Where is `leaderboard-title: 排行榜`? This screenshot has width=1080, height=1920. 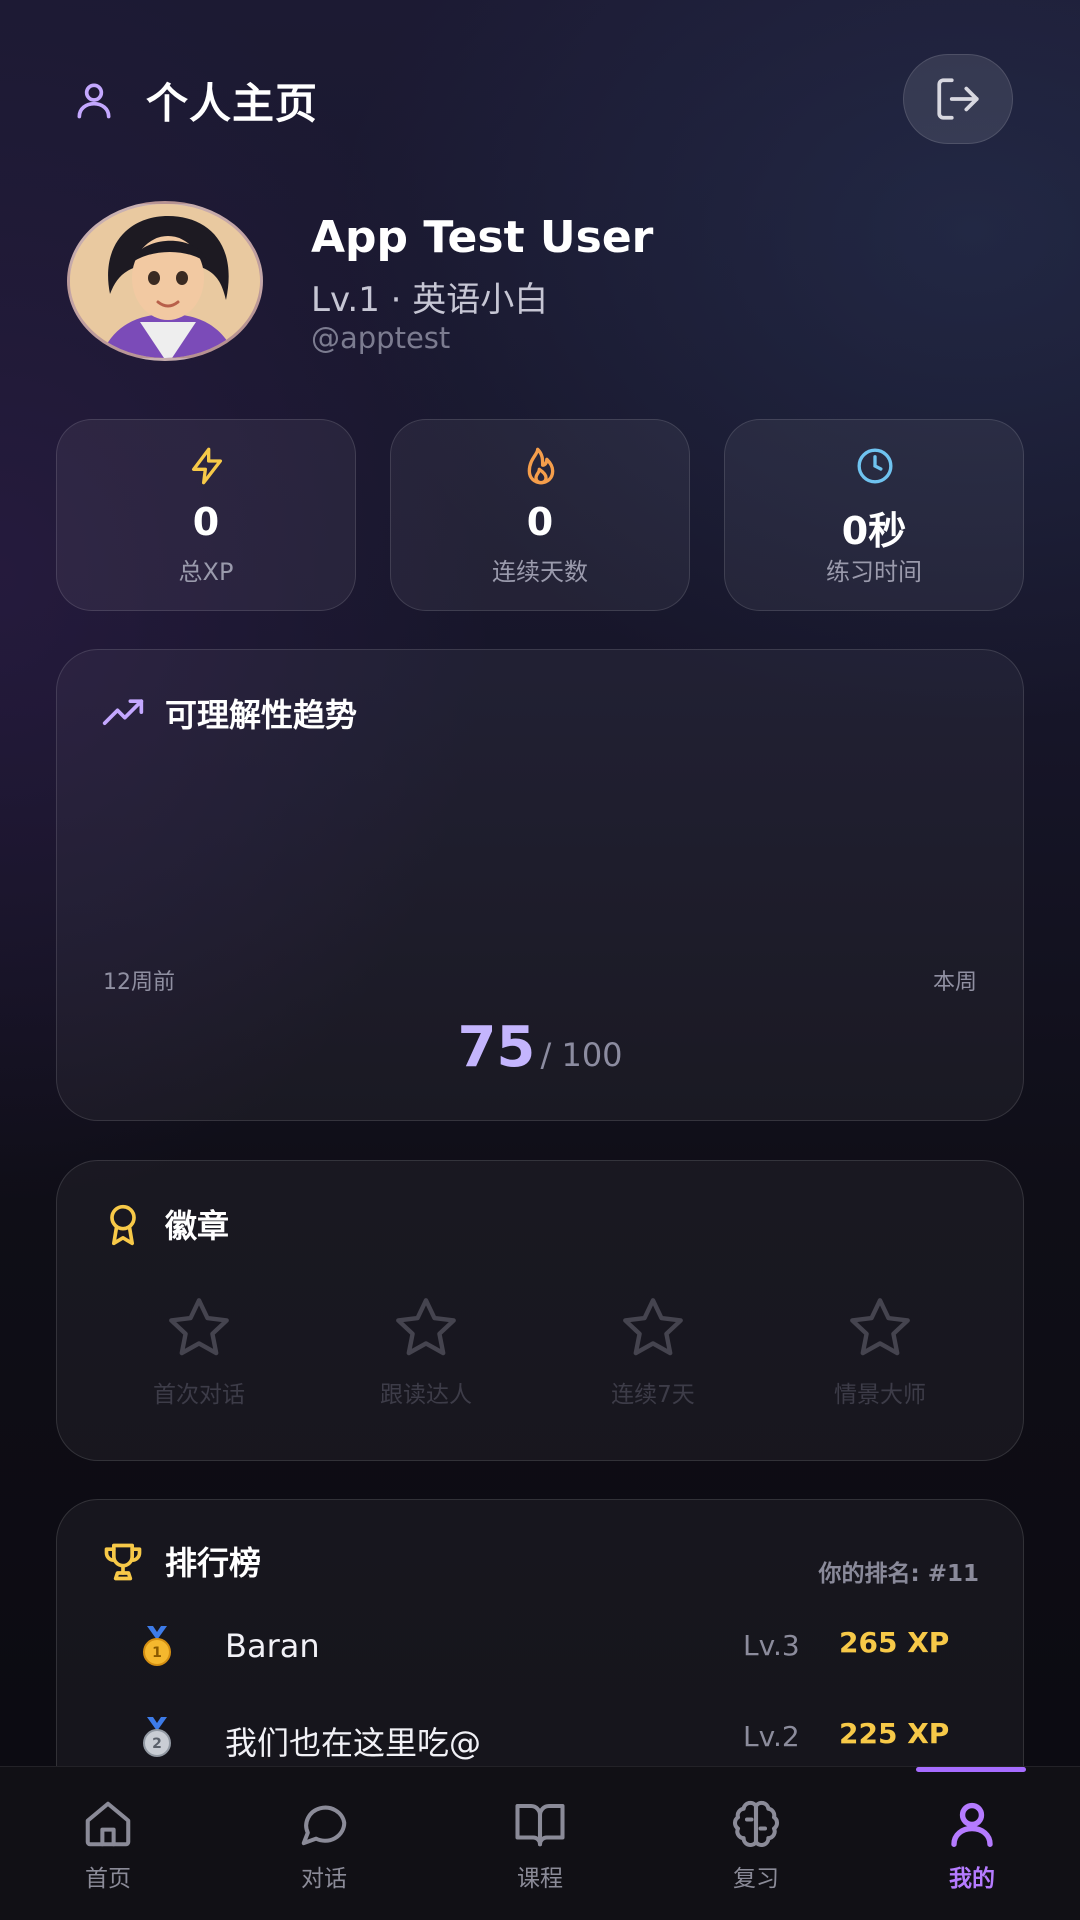
leaderboard-title: 排行榜 is located at coordinates (213, 1563).